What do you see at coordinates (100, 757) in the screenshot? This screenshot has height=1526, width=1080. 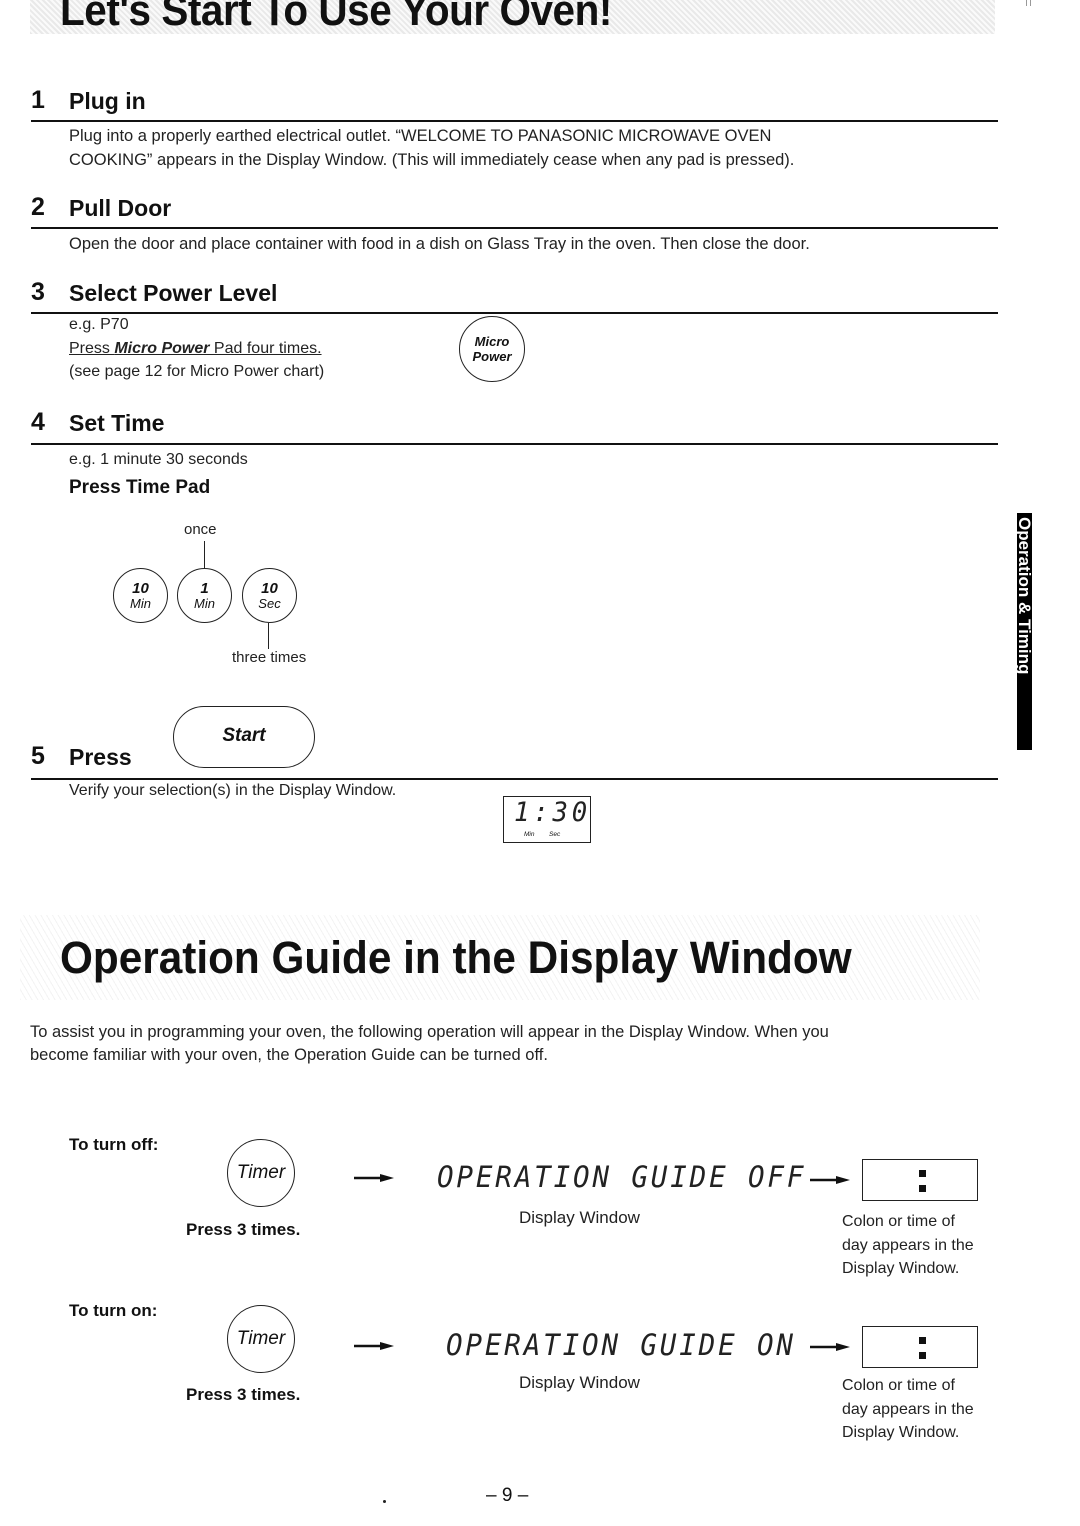 I see `step-5-title: Press` at bounding box center [100, 757].